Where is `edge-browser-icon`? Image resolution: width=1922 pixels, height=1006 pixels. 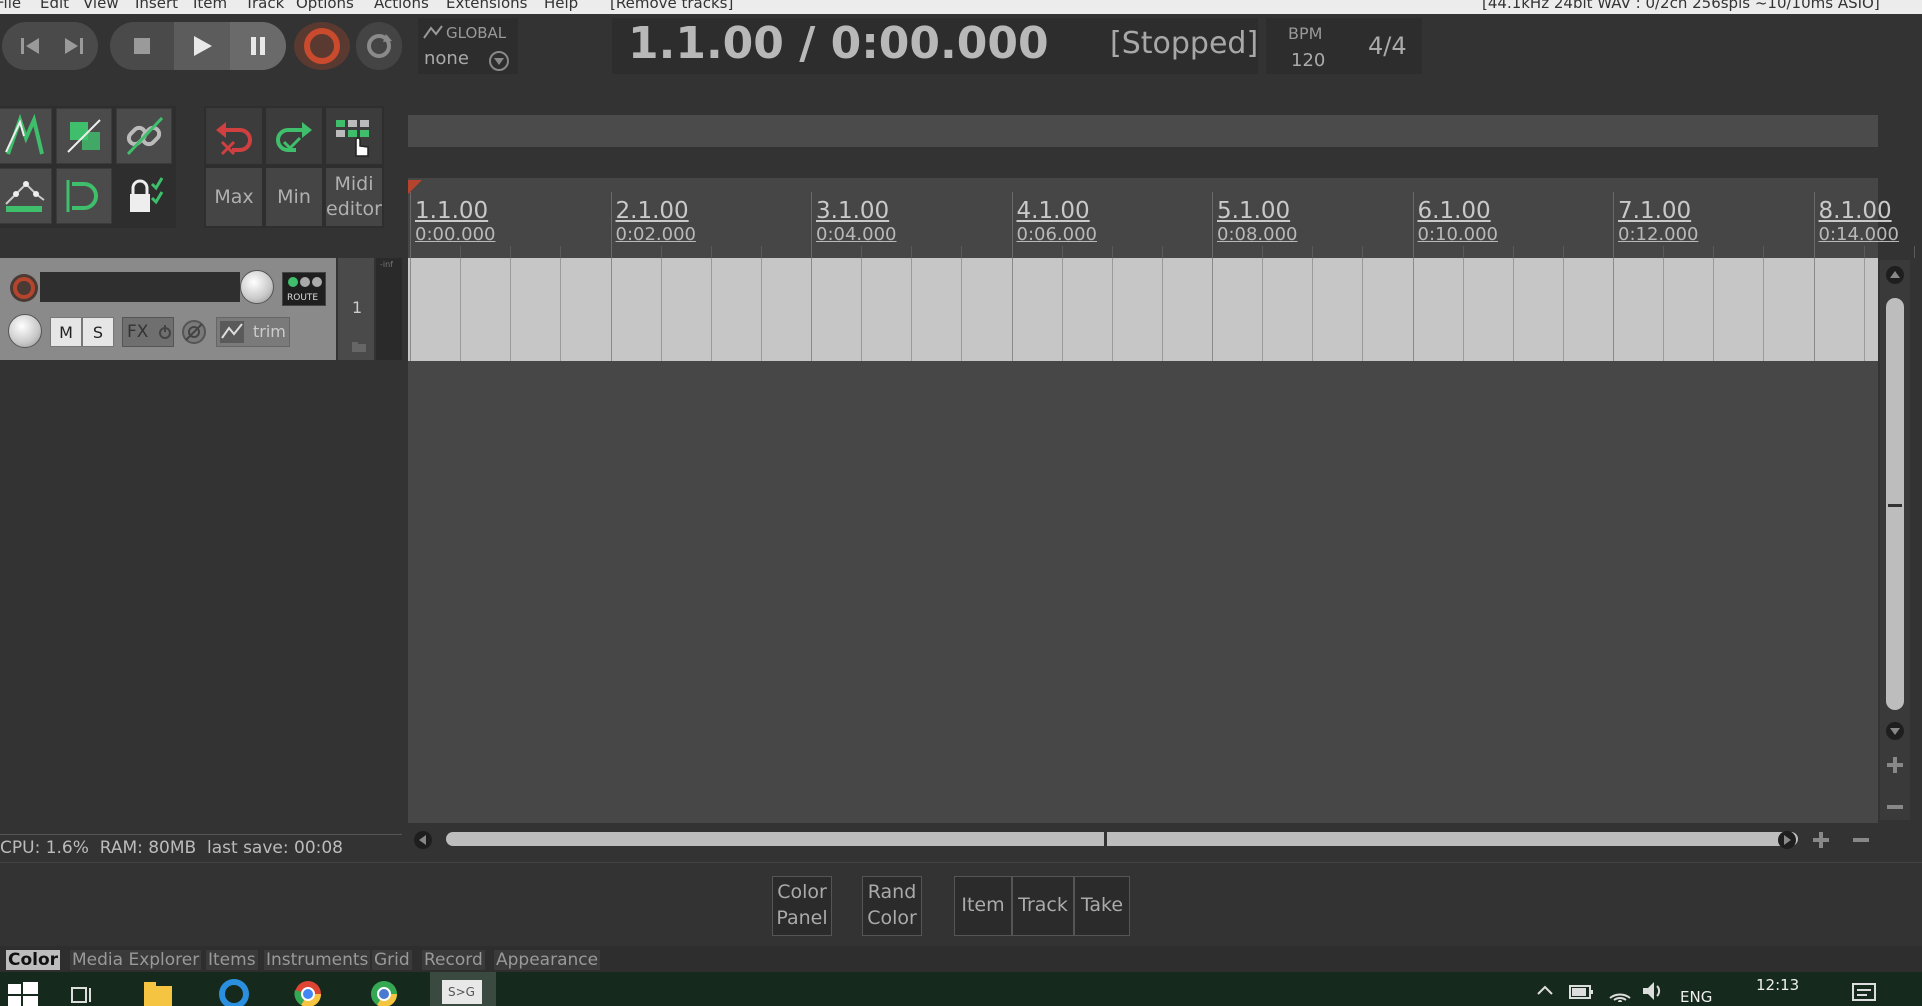 edge-browser-icon is located at coordinates (234, 992).